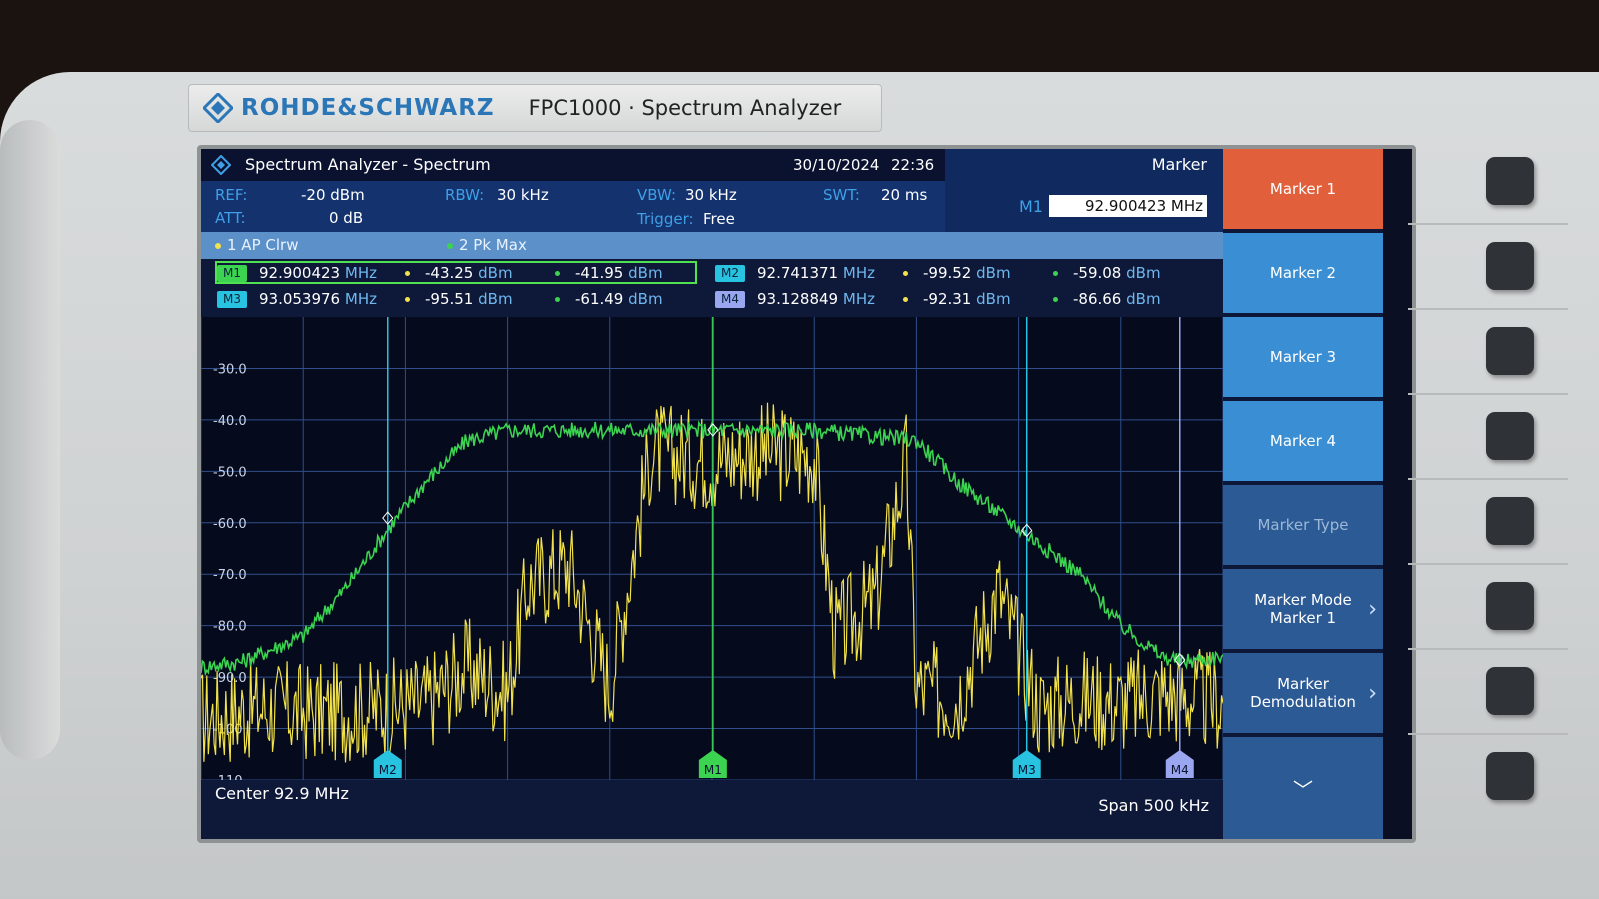 Image resolution: width=1599 pixels, height=899 pixels. I want to click on app-logo-icon, so click(221, 165).